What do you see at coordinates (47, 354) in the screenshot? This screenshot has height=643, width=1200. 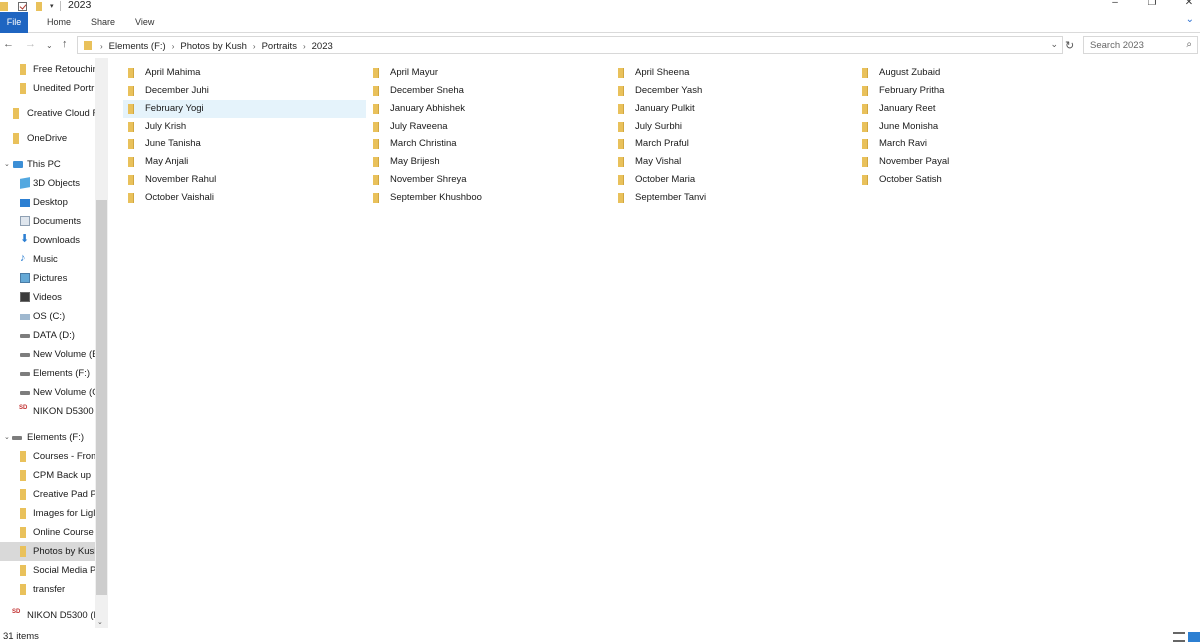 I see `sidebar-item-new-volume-e: New Volume (E` at bounding box center [47, 354].